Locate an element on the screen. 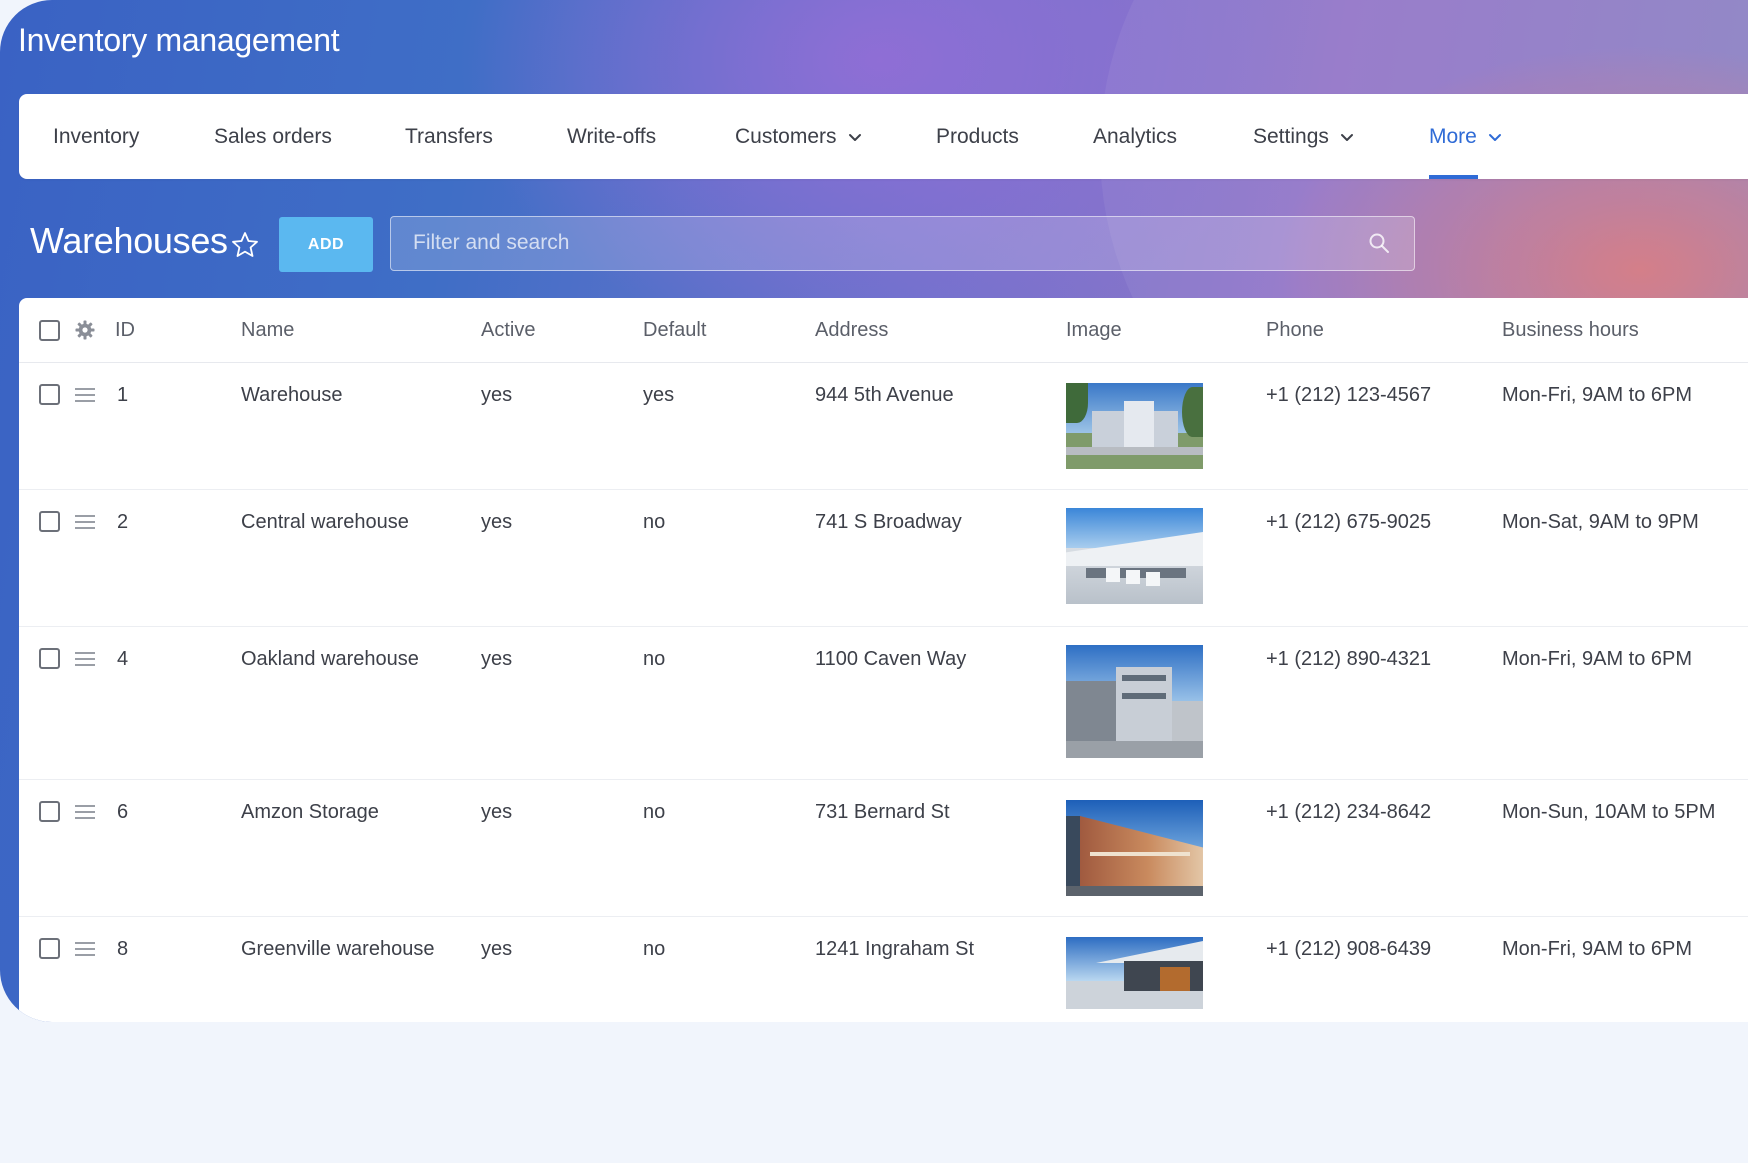 This screenshot has width=1748, height=1163. nav-item-label: Customers is located at coordinates (786, 136).